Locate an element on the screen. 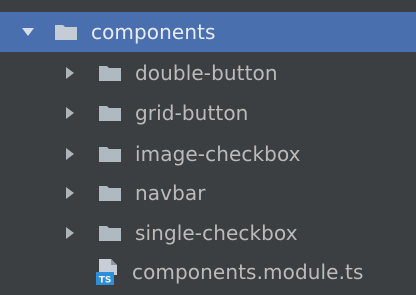 The image size is (416, 295). tree-row-label: components is located at coordinates (153, 32).